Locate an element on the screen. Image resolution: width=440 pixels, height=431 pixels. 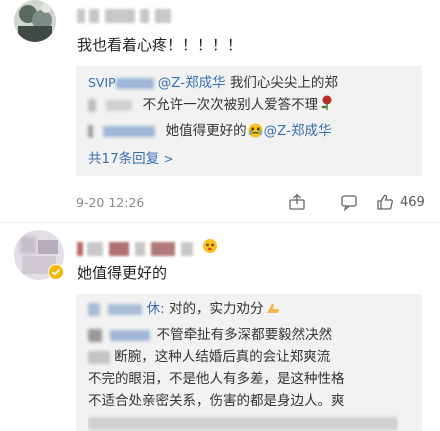
more-replies-link: 共17条回复 > is located at coordinates (131, 159).